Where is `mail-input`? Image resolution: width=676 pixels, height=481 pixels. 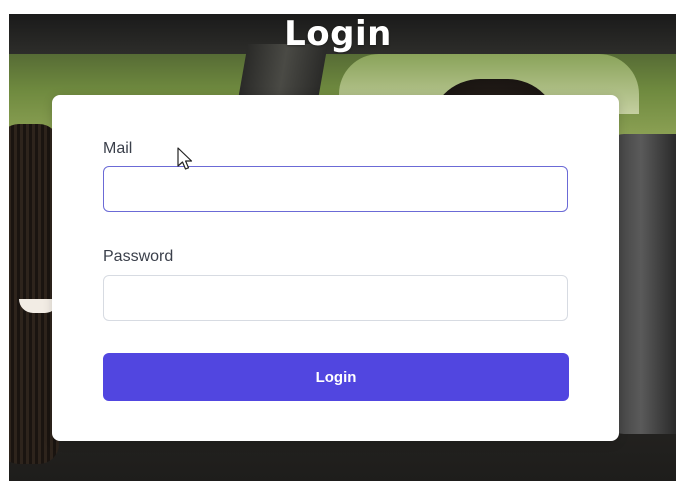
mail-input is located at coordinates (335, 189).